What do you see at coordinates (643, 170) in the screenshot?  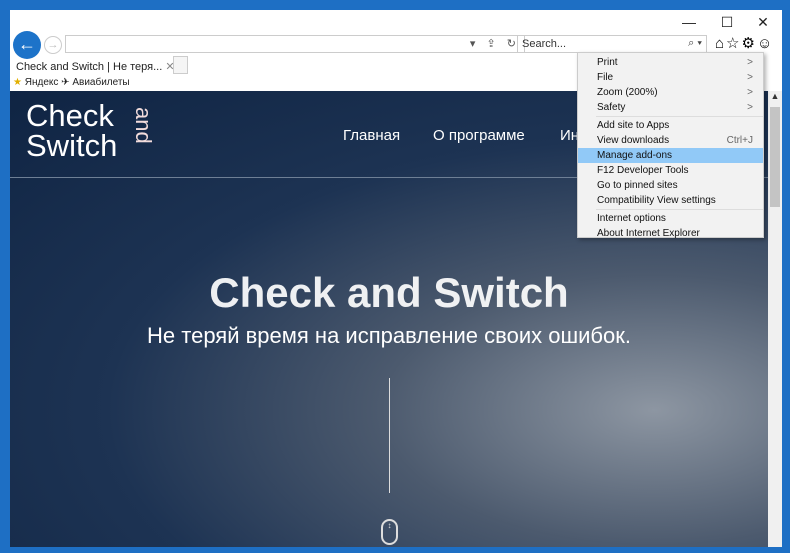 I see `menu-item-label: F12 Developer Tools` at bounding box center [643, 170].